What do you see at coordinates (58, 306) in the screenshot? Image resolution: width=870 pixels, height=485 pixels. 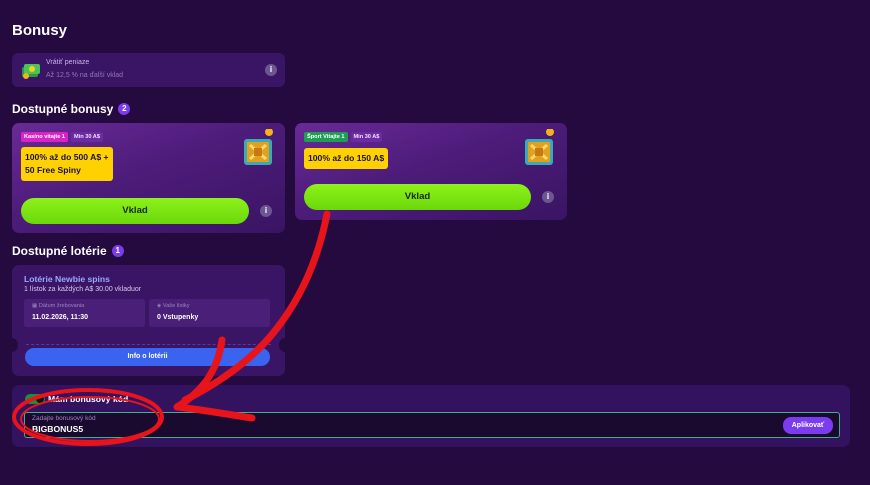 I see `draw-date-label: ▦ Dátum žrebovania` at bounding box center [58, 306].